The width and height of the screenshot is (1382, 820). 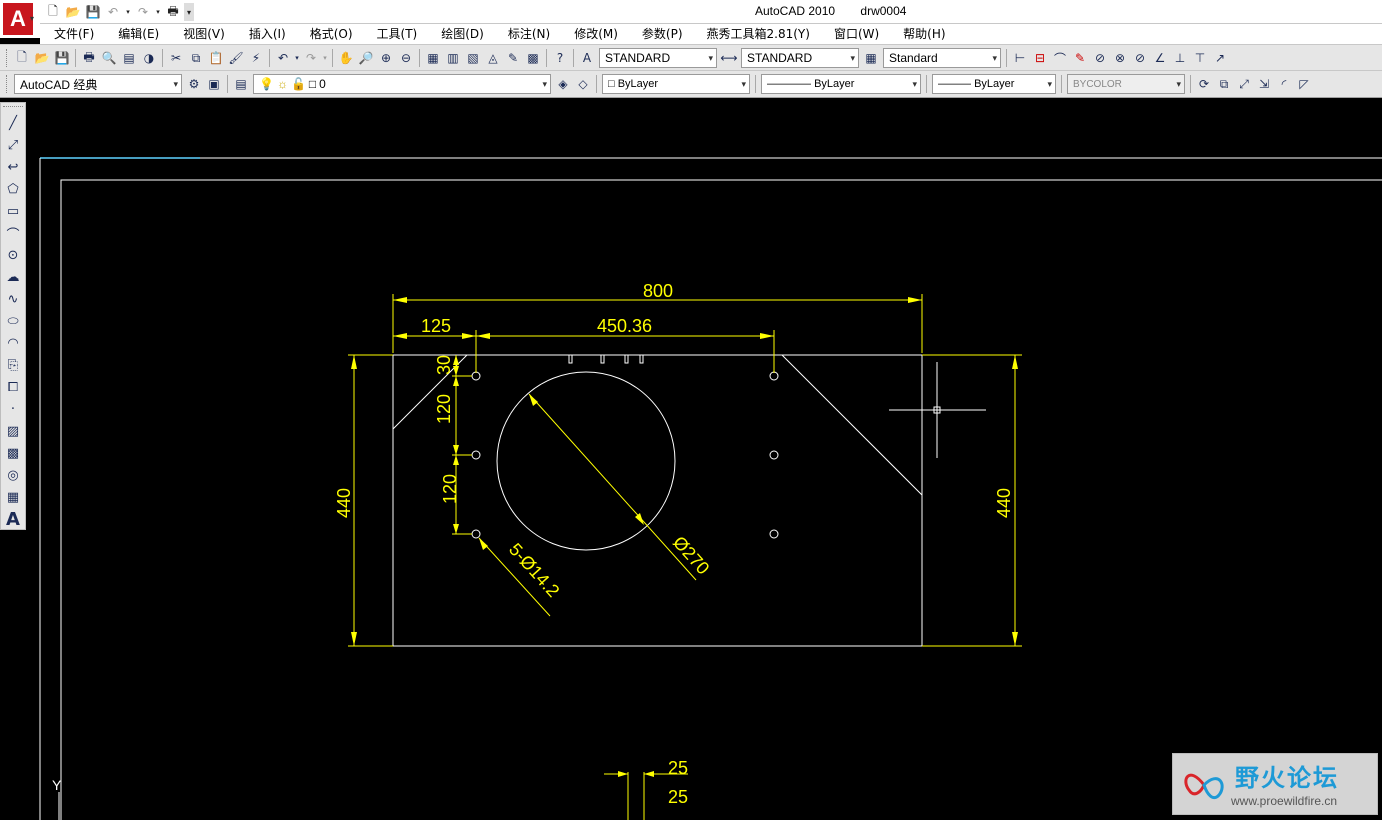 I want to click on linetype-select: ———— ByLayer ▾, so click(x=841, y=84).